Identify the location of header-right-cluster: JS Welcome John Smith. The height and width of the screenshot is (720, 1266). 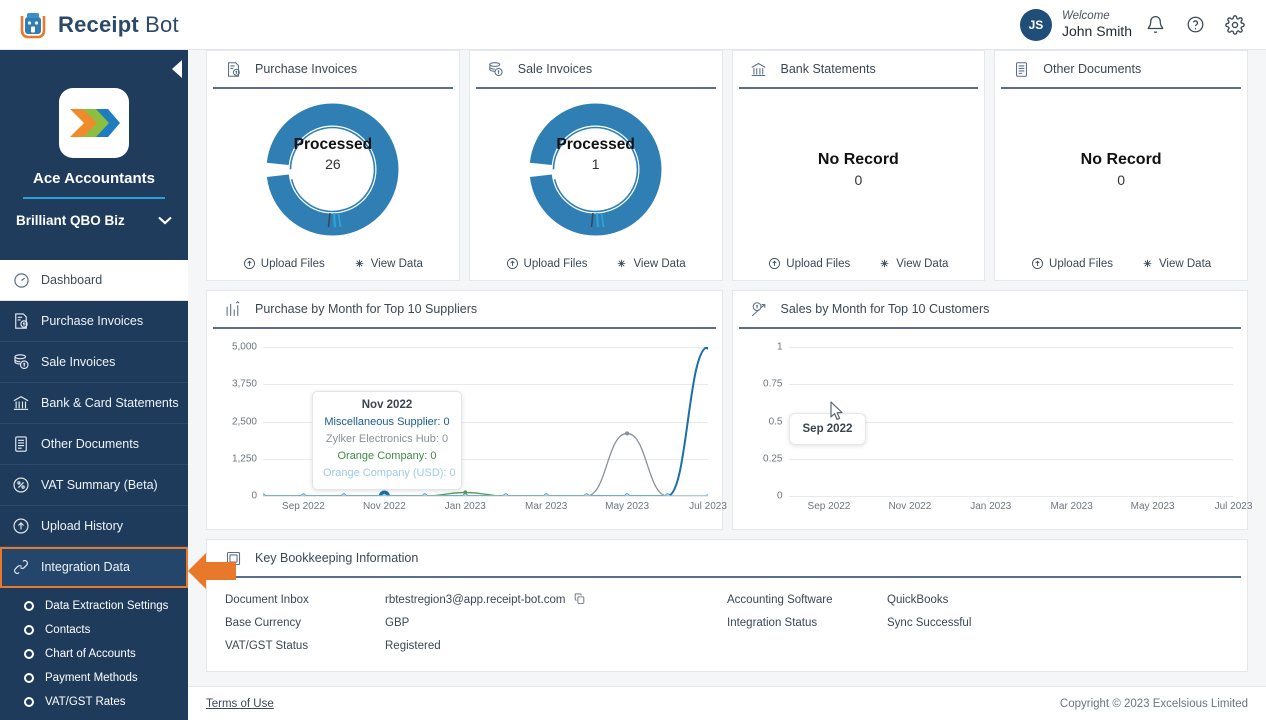
(1135, 25).